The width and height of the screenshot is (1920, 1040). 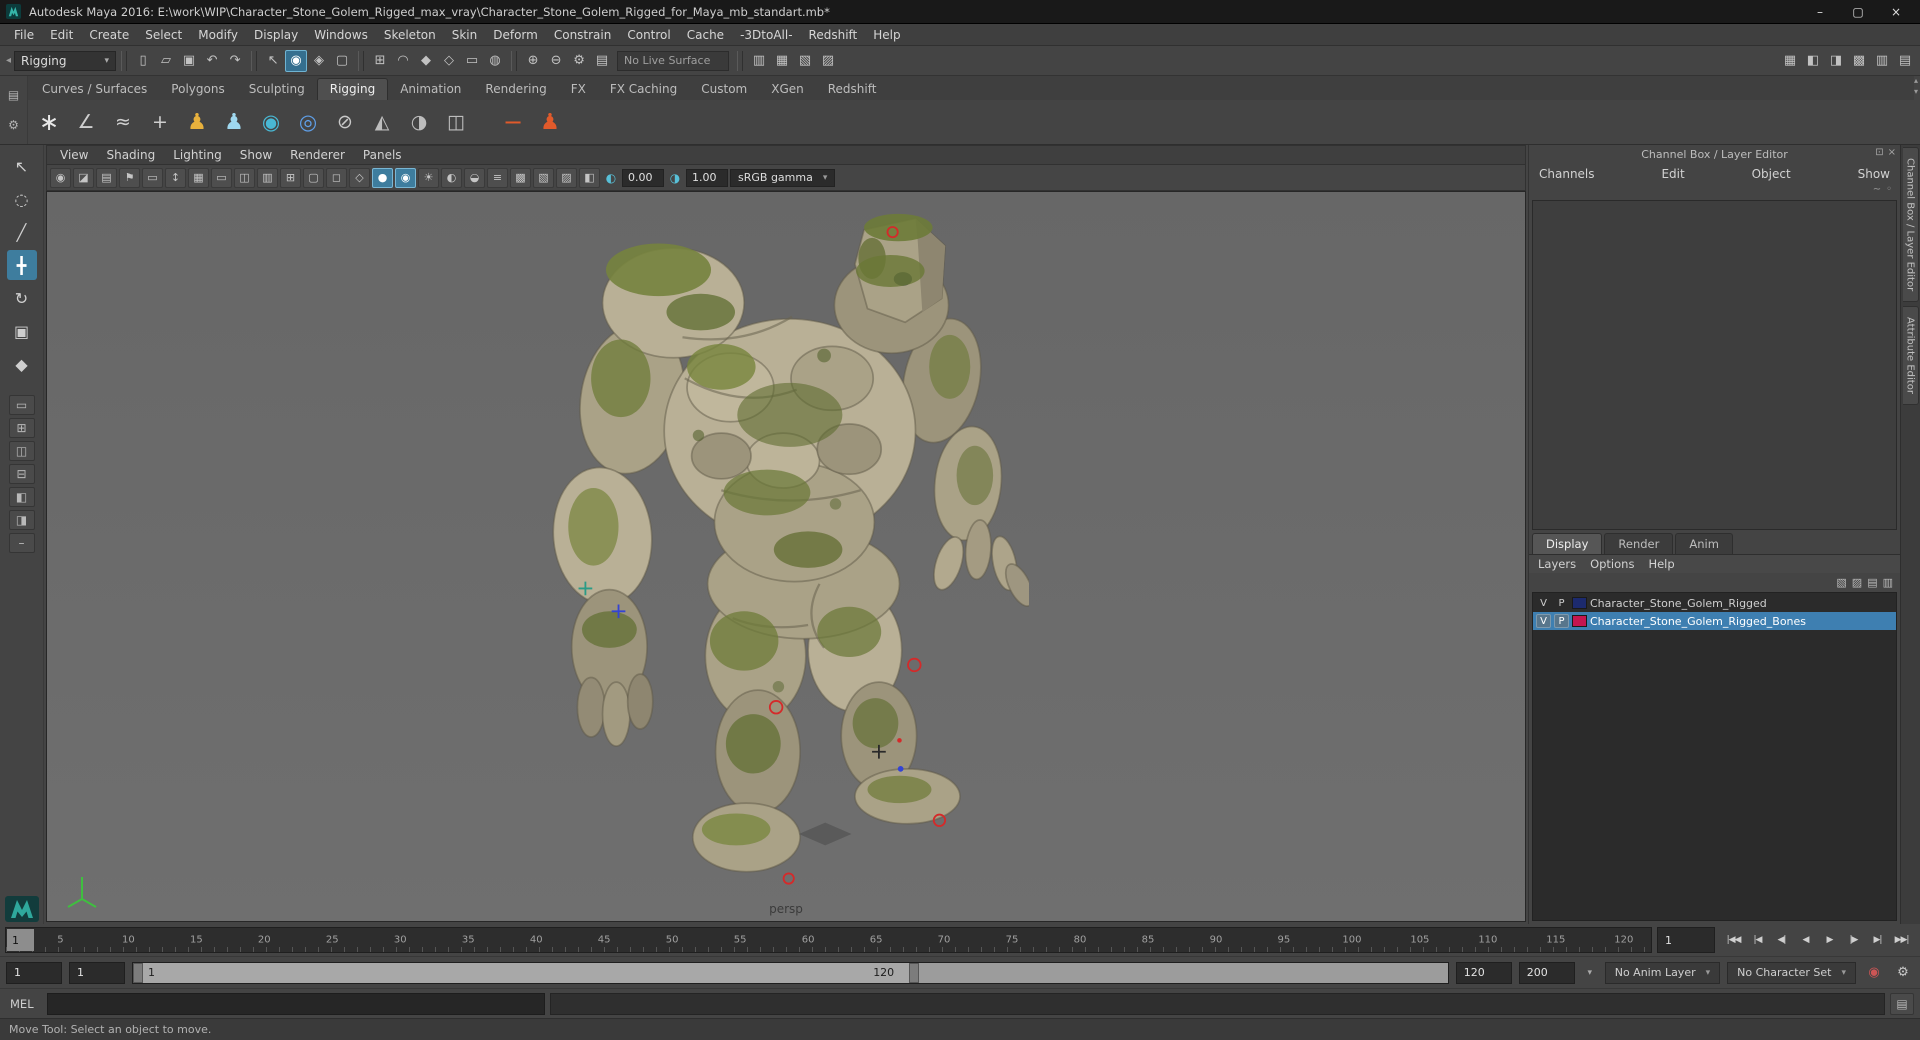 What do you see at coordinates (426, 61) in the screenshot?
I see `snap-to-points-icon: ◆` at bounding box center [426, 61].